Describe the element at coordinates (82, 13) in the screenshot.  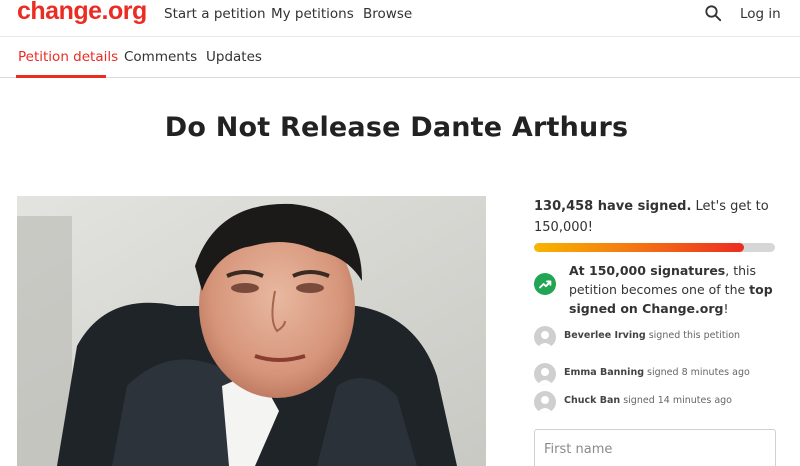
I see `change-org-logo: change.org` at that location.